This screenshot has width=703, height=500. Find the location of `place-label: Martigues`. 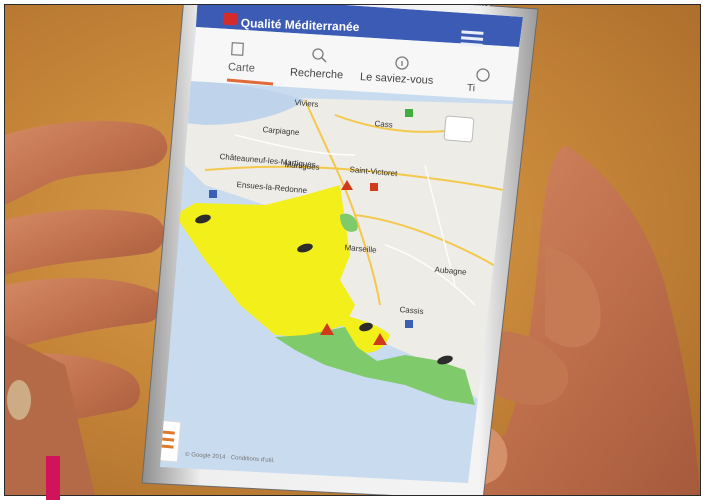

place-label: Martigues is located at coordinates (302, 166).